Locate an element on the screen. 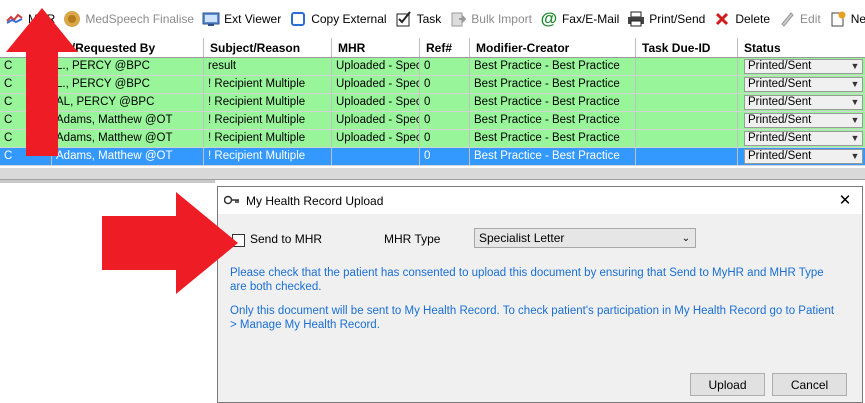  close-icon: ✕ is located at coordinates (845, 200).